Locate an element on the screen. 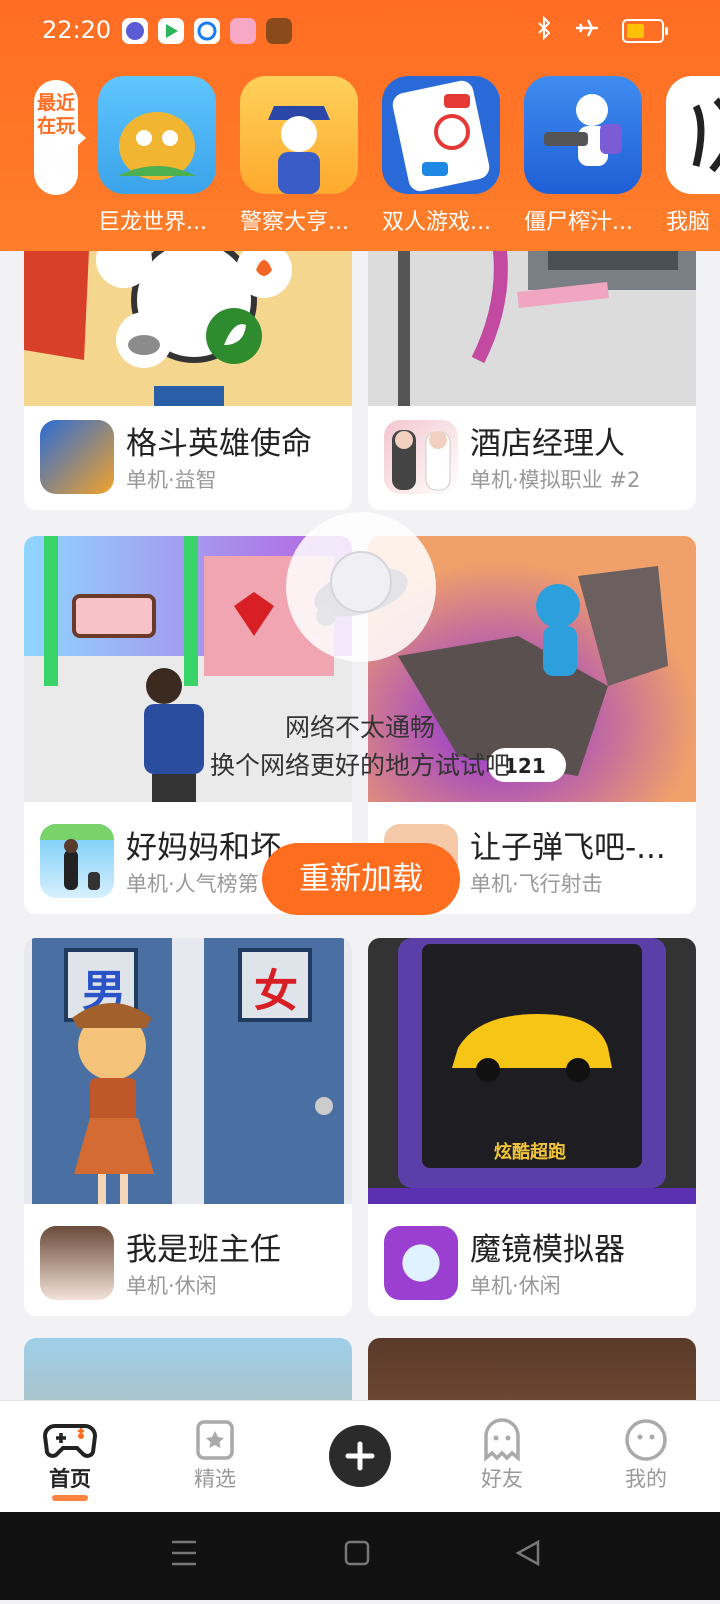 Image resolution: width=720 pixels, height=1604 pixels. game-tags: 单机·飞行射击 is located at coordinates (536, 884).